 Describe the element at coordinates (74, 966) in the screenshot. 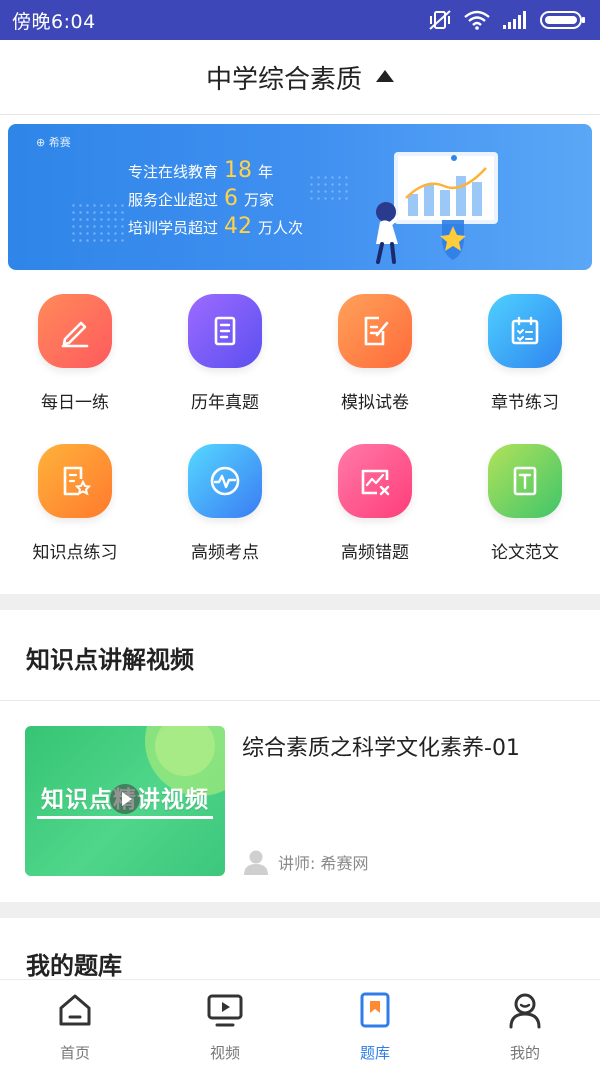

I see `bank-section-title: 我的题库` at that location.